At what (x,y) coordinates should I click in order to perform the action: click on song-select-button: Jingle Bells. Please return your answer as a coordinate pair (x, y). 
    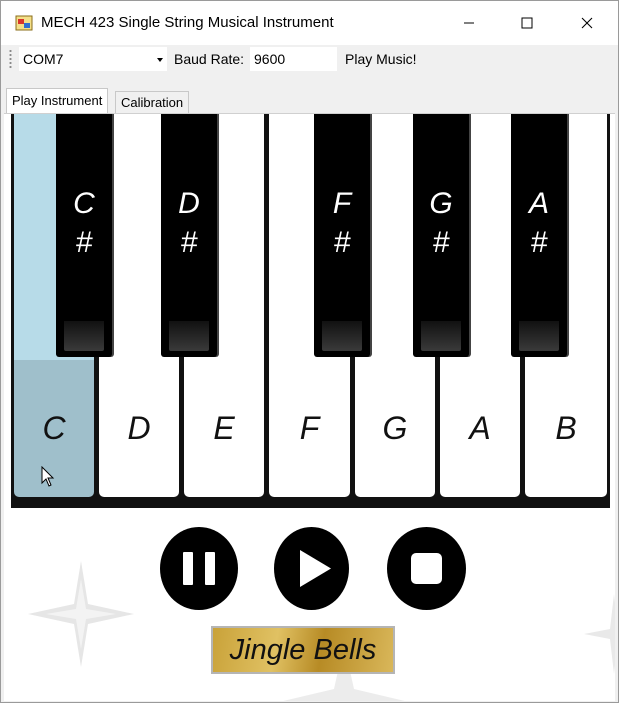
    Looking at the image, I should click on (303, 650).